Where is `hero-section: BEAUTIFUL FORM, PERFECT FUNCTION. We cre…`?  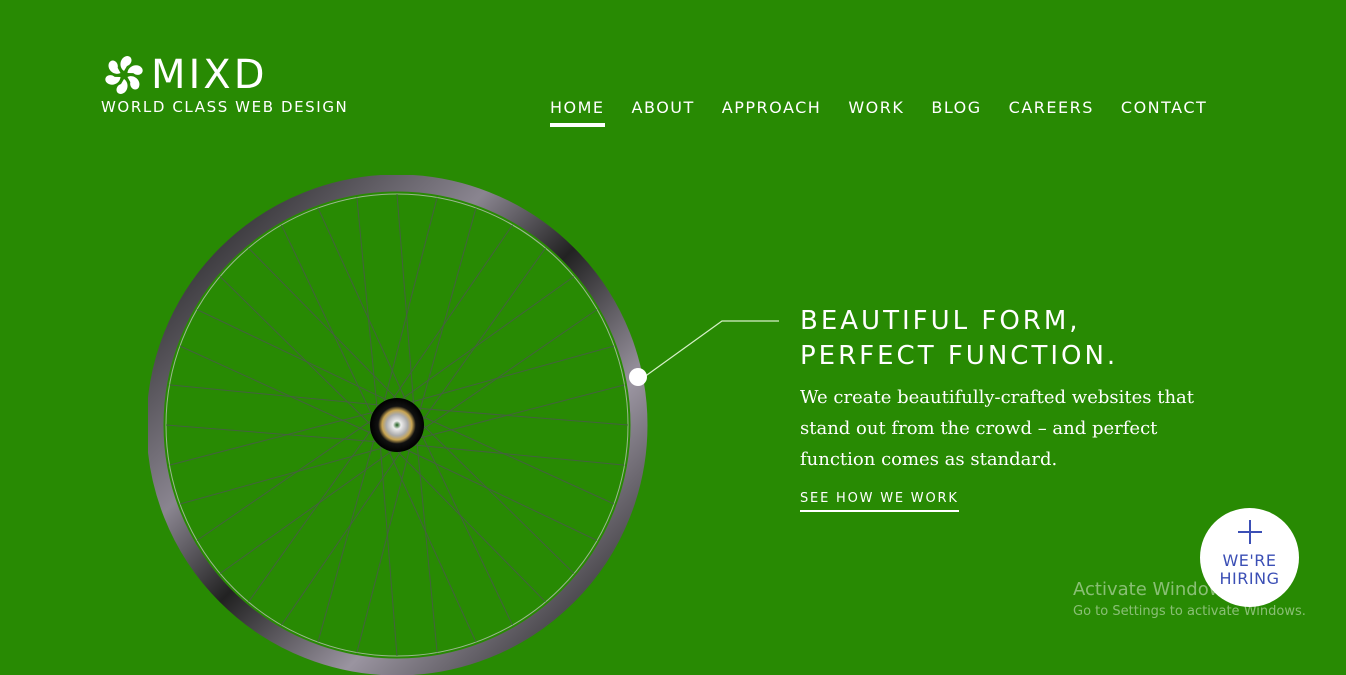 hero-section: BEAUTIFUL FORM, PERFECT FUNCTION. We cre… is located at coordinates (1010, 408).